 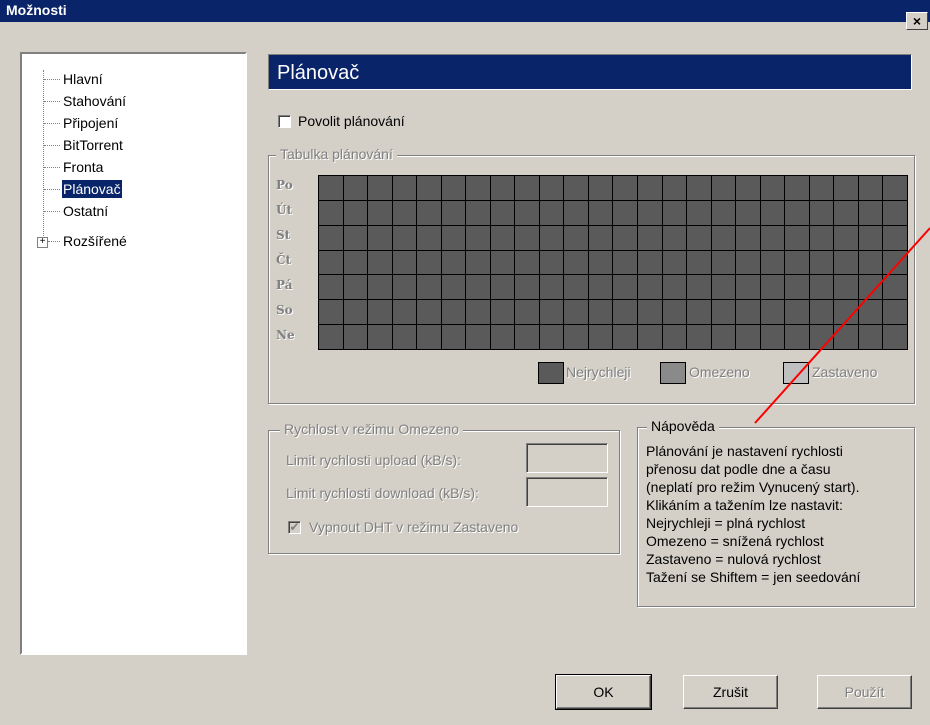 I want to click on cancel-button: Zrušit, so click(x=730, y=692).